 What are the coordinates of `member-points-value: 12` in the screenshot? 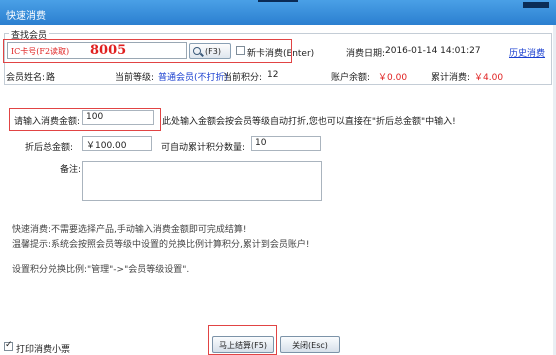 It's located at (273, 75).